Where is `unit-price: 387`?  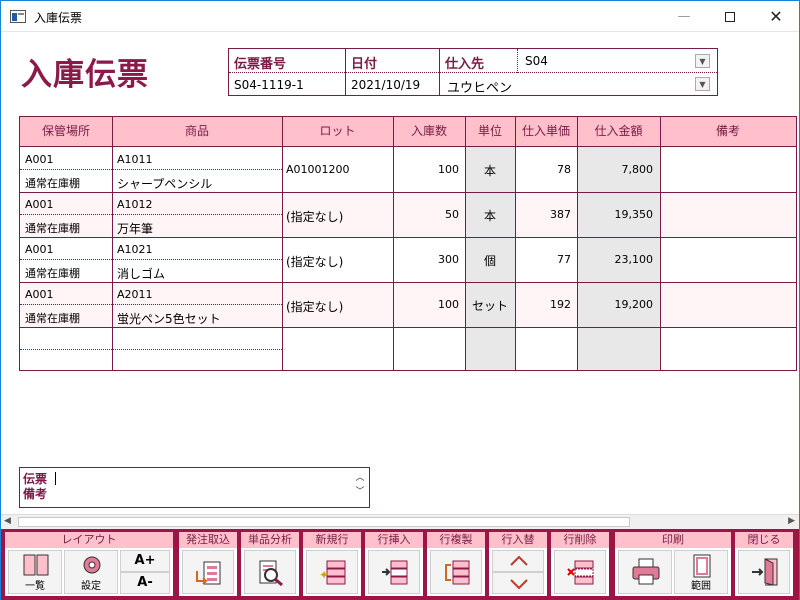 unit-price: 387 is located at coordinates (543, 214).